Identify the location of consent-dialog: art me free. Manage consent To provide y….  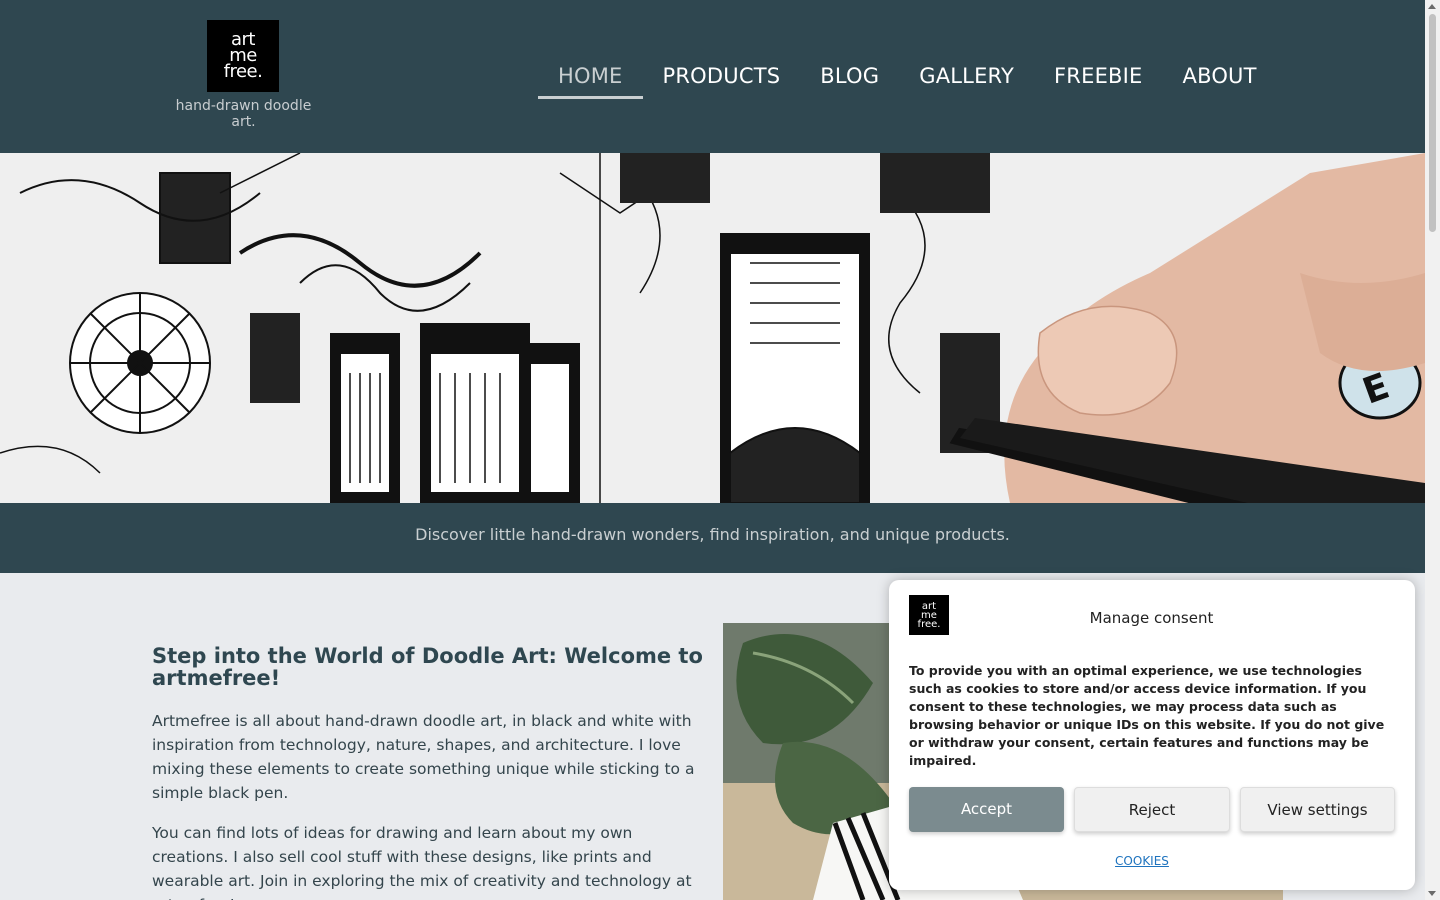
(1152, 735).